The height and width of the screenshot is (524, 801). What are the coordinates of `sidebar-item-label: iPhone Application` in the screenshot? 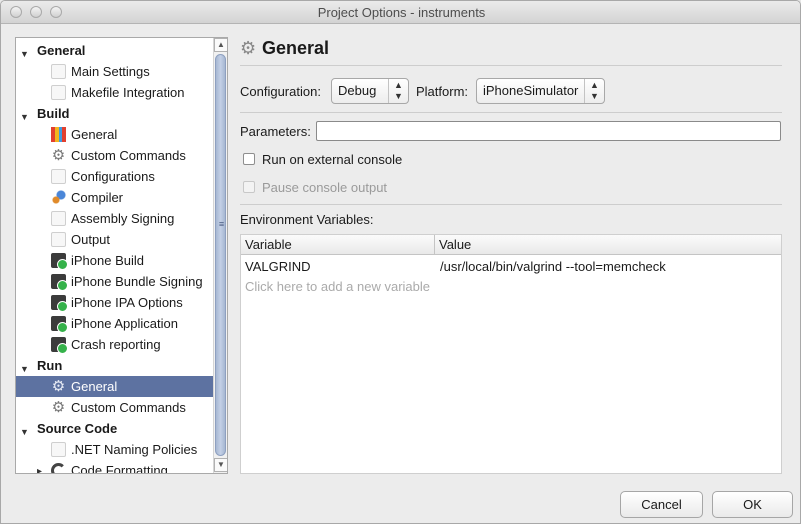 It's located at (124, 323).